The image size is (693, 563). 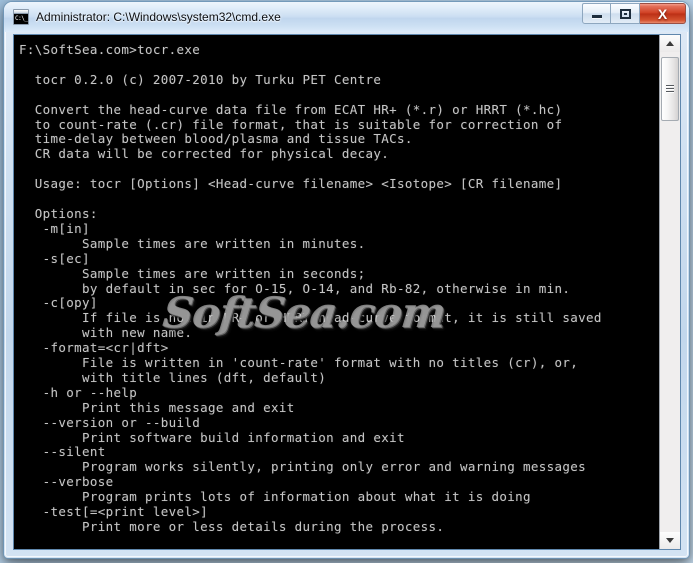 I want to click on minimize-button, so click(x=596, y=13).